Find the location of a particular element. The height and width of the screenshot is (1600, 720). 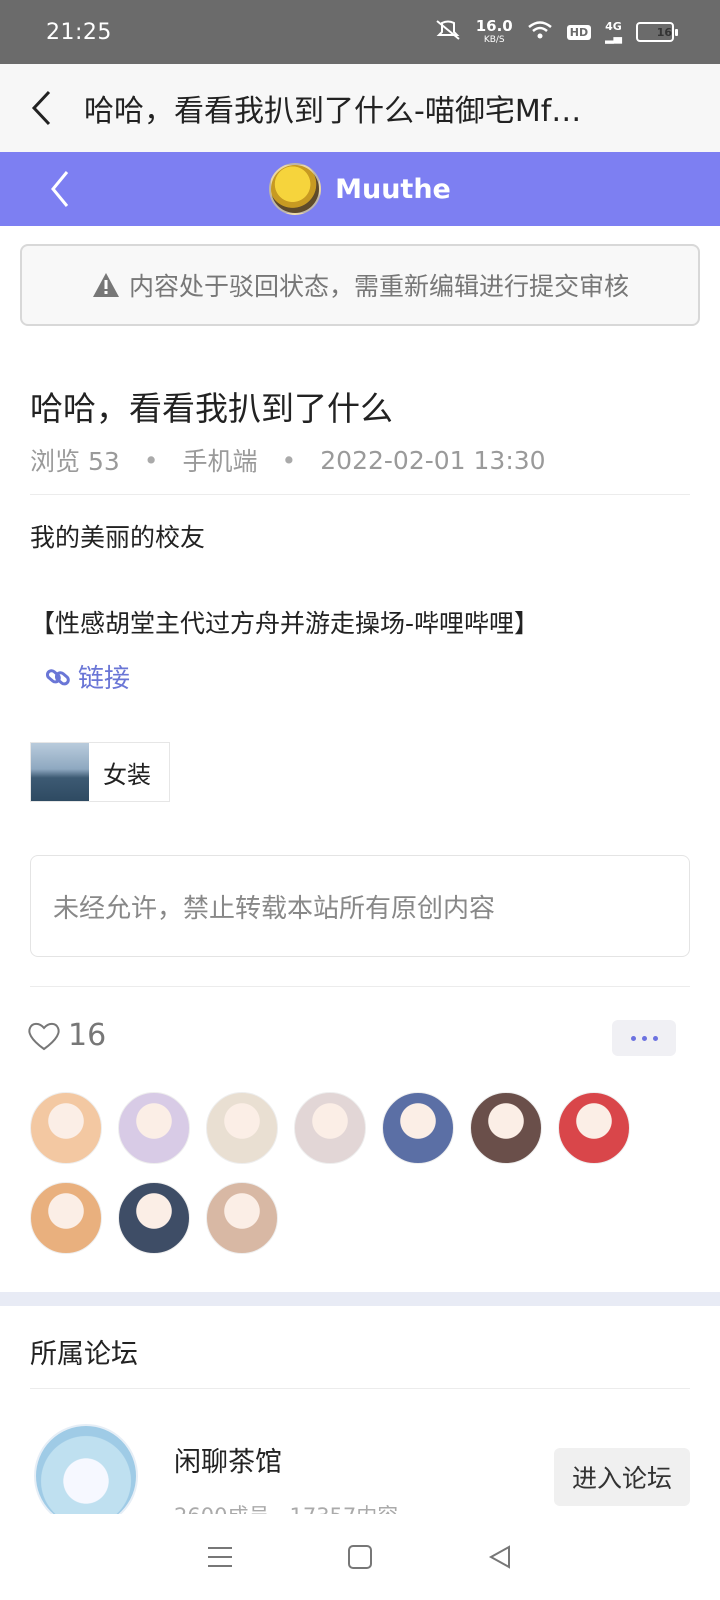

mute-icon is located at coordinates (448, 32).